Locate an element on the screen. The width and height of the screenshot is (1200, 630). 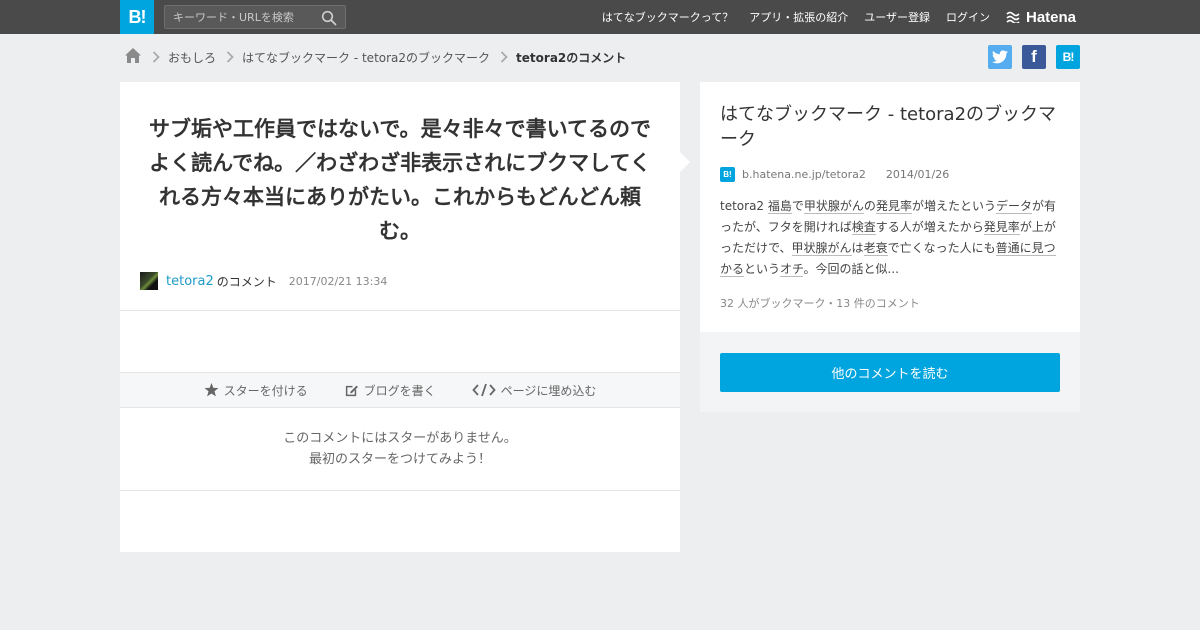
hatena-brand-text: Hatena is located at coordinates (1051, 17).